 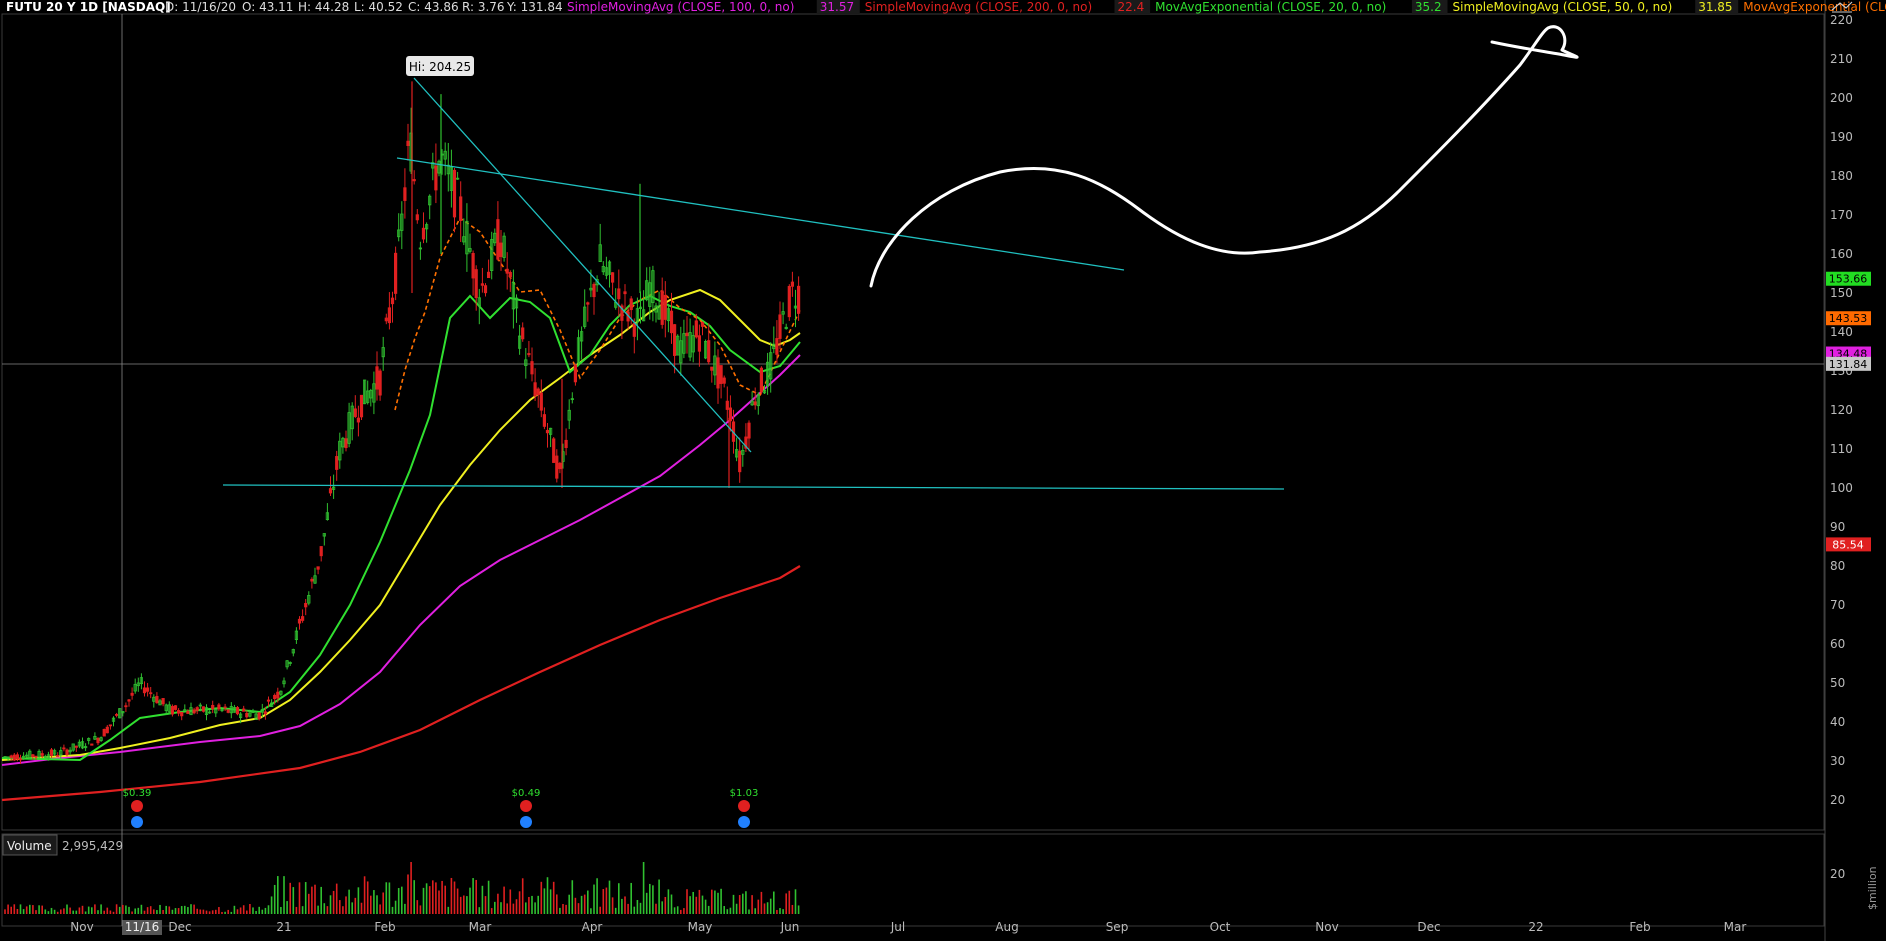 I want to click on trendline-support, so click(x=753, y=487).